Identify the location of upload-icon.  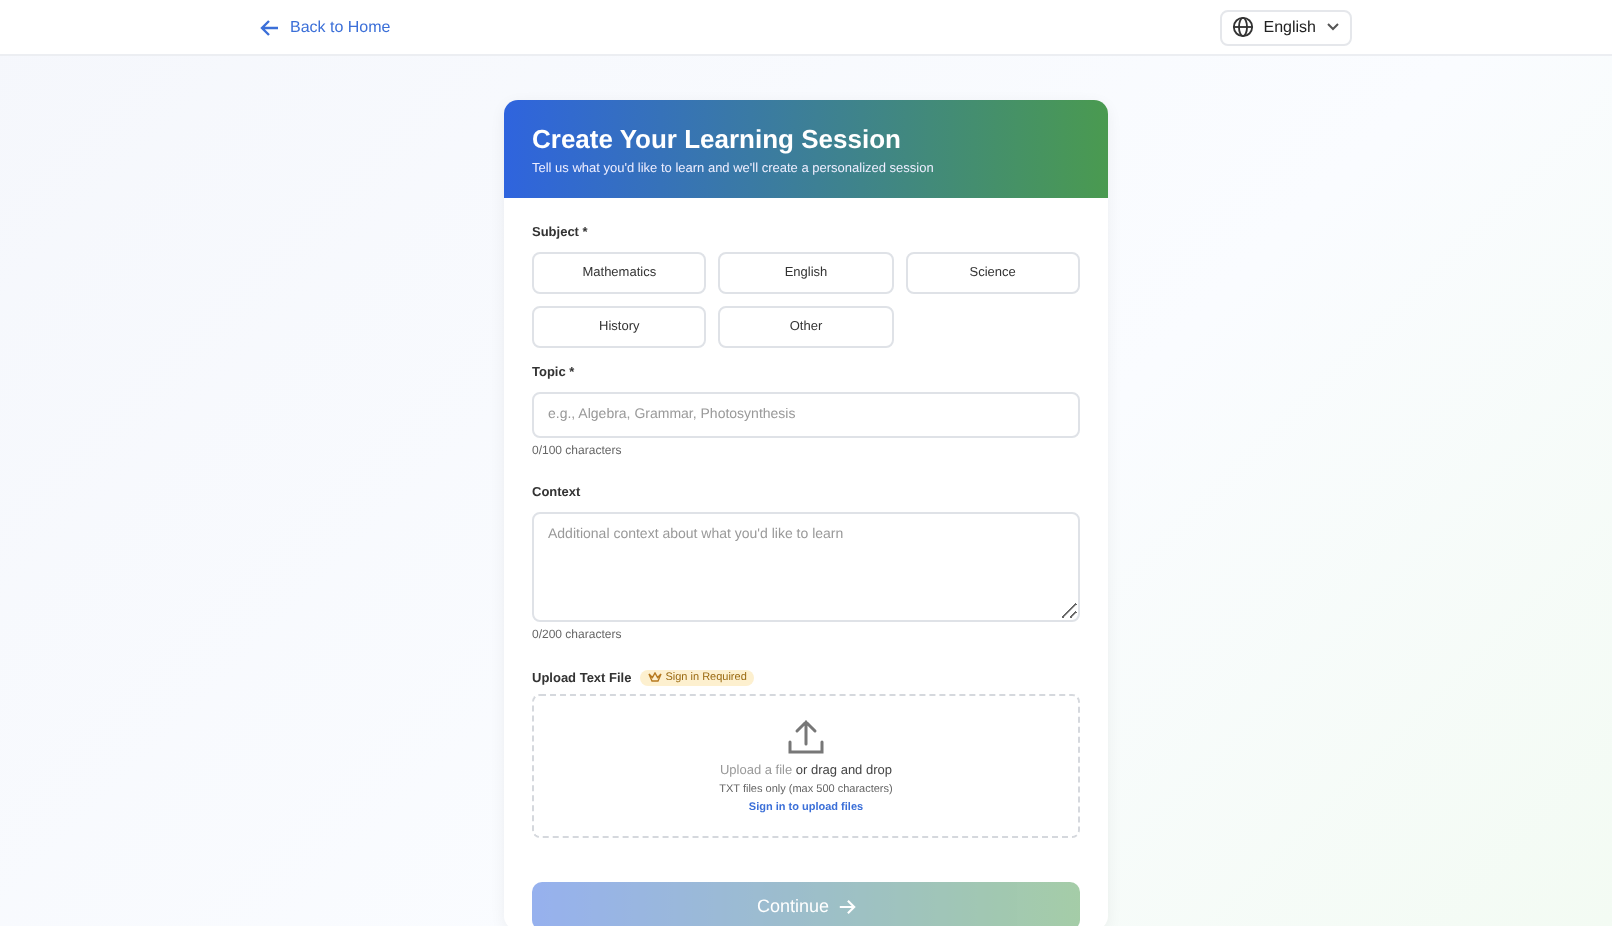
(806, 738).